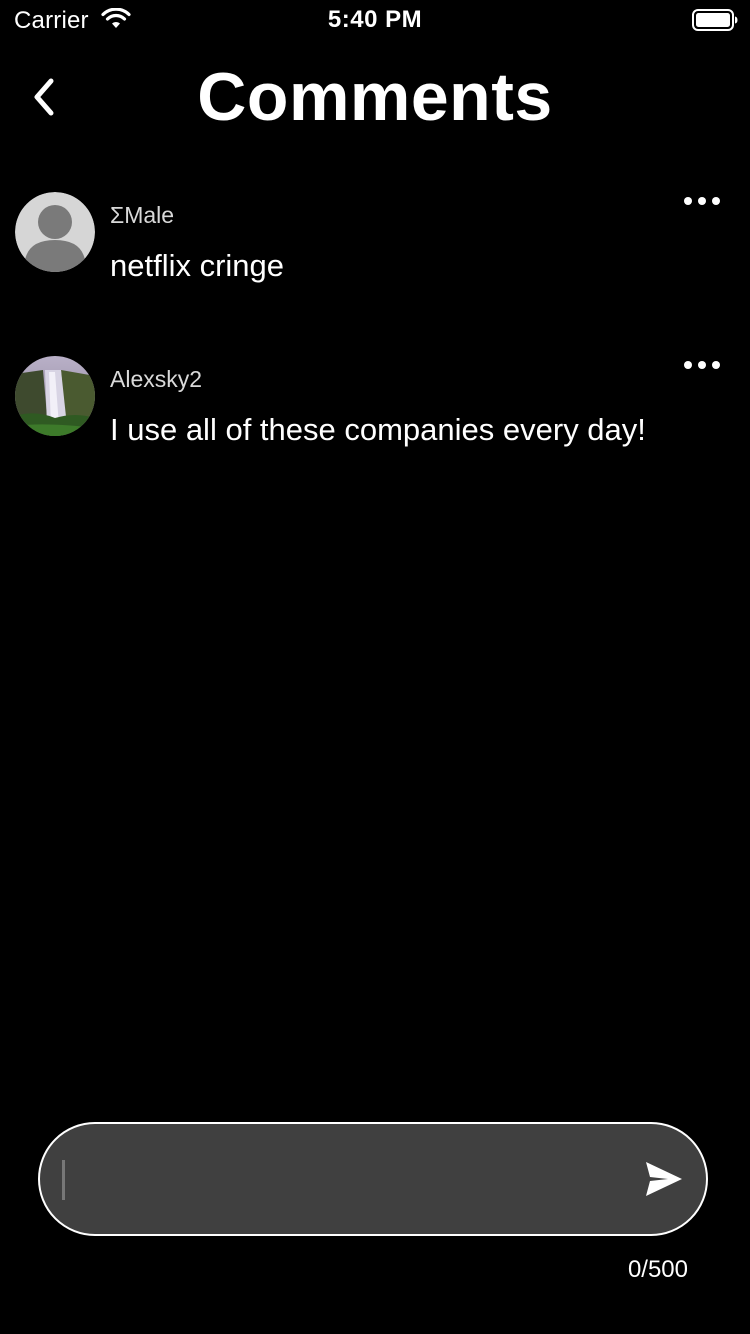 The image size is (750, 1334). Describe the element at coordinates (664, 1179) in the screenshot. I see `send-icon` at that location.